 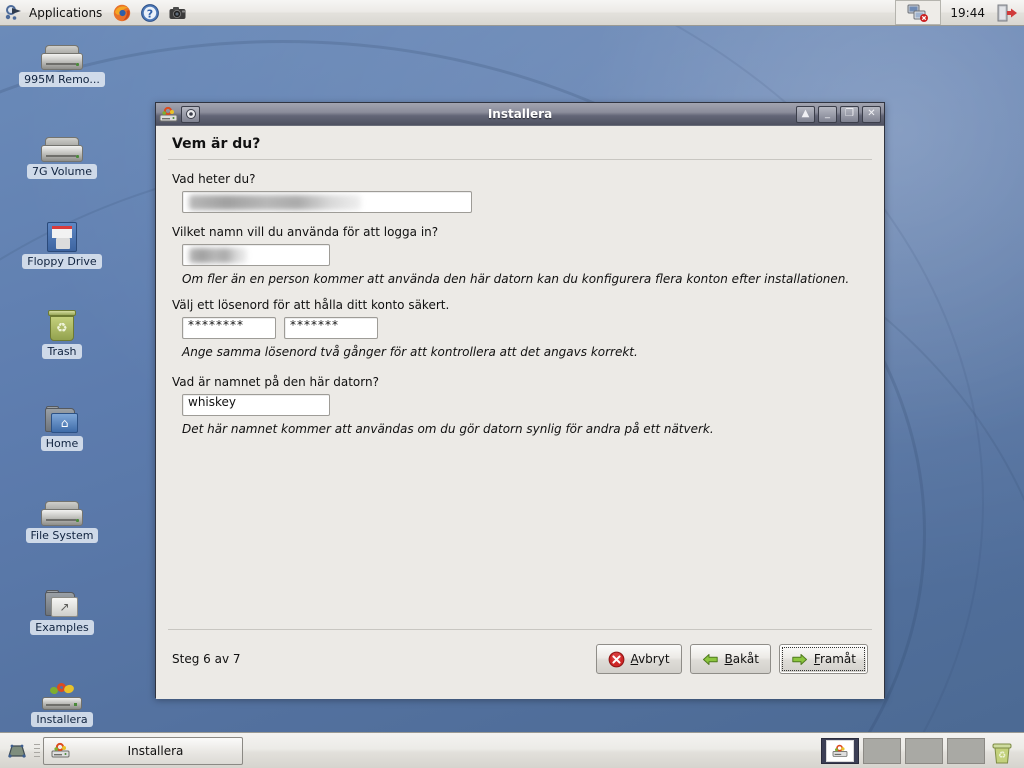 I want to click on top-panel: Applications ? 19:44, so click(x=512, y=13).